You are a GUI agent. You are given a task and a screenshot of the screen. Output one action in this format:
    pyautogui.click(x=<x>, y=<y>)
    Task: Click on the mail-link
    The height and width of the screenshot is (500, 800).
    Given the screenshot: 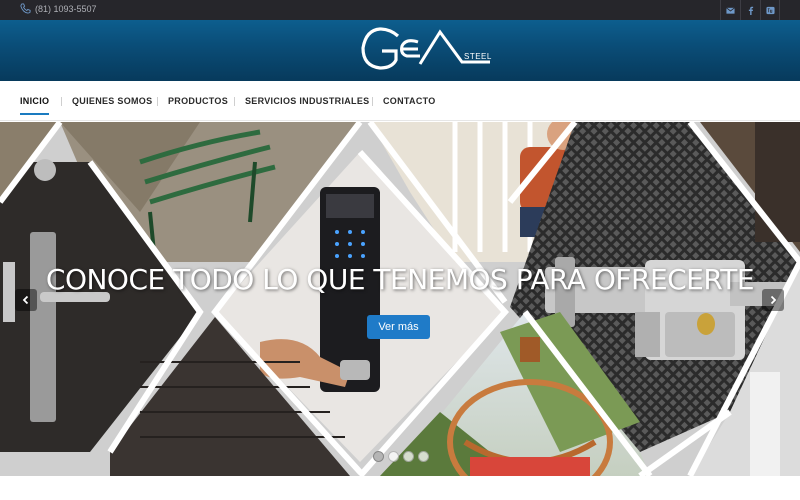 What is the action you would take?
    pyautogui.click(x=730, y=10)
    